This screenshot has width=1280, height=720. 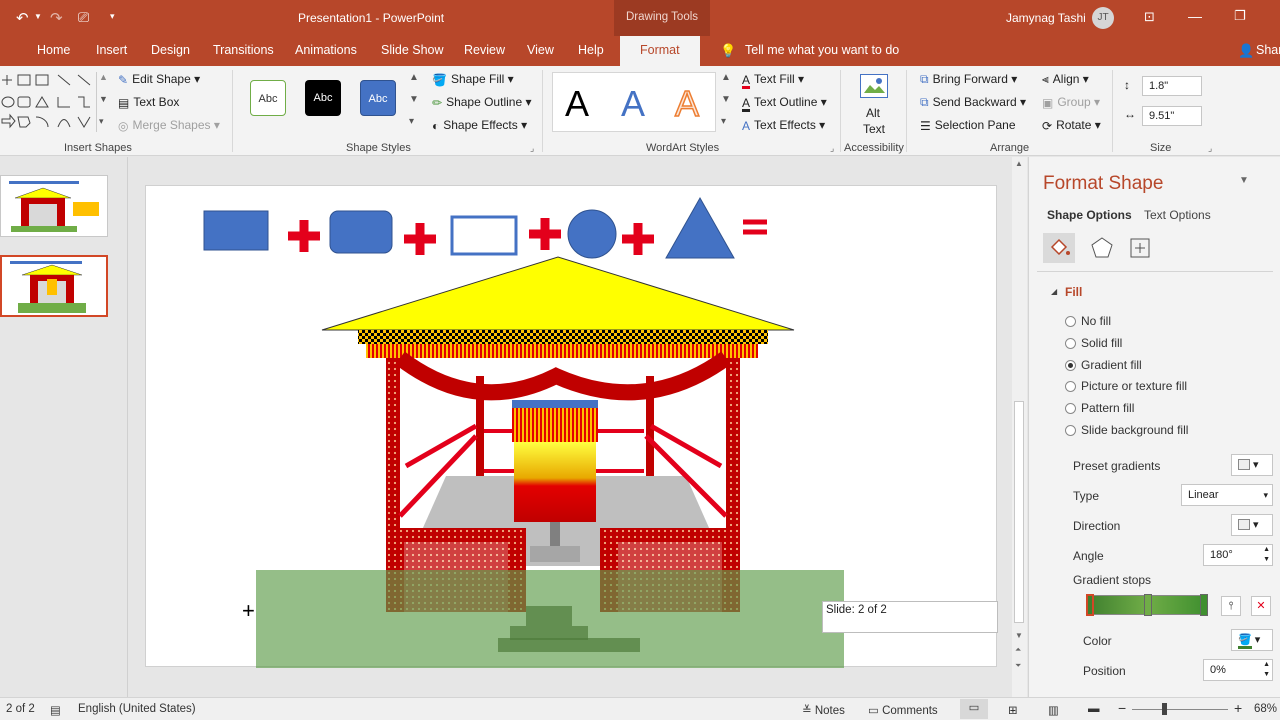 I want to click on radio-pattern-fill: Pattern fill, so click(x=1099, y=408).